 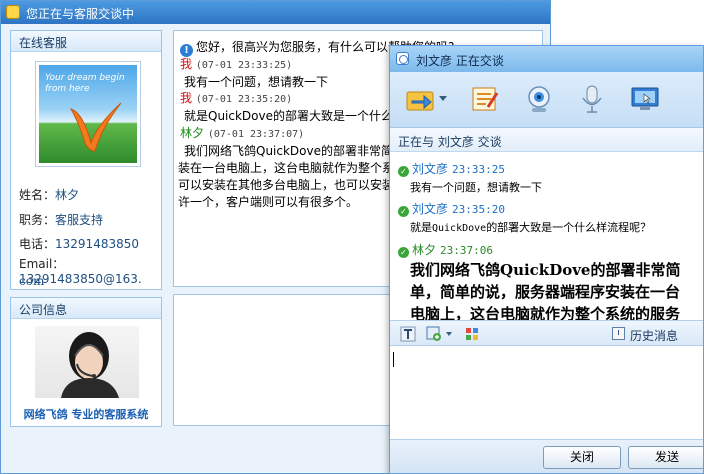 What do you see at coordinates (546, 392) in the screenshot?
I see `im-message-input` at bounding box center [546, 392].